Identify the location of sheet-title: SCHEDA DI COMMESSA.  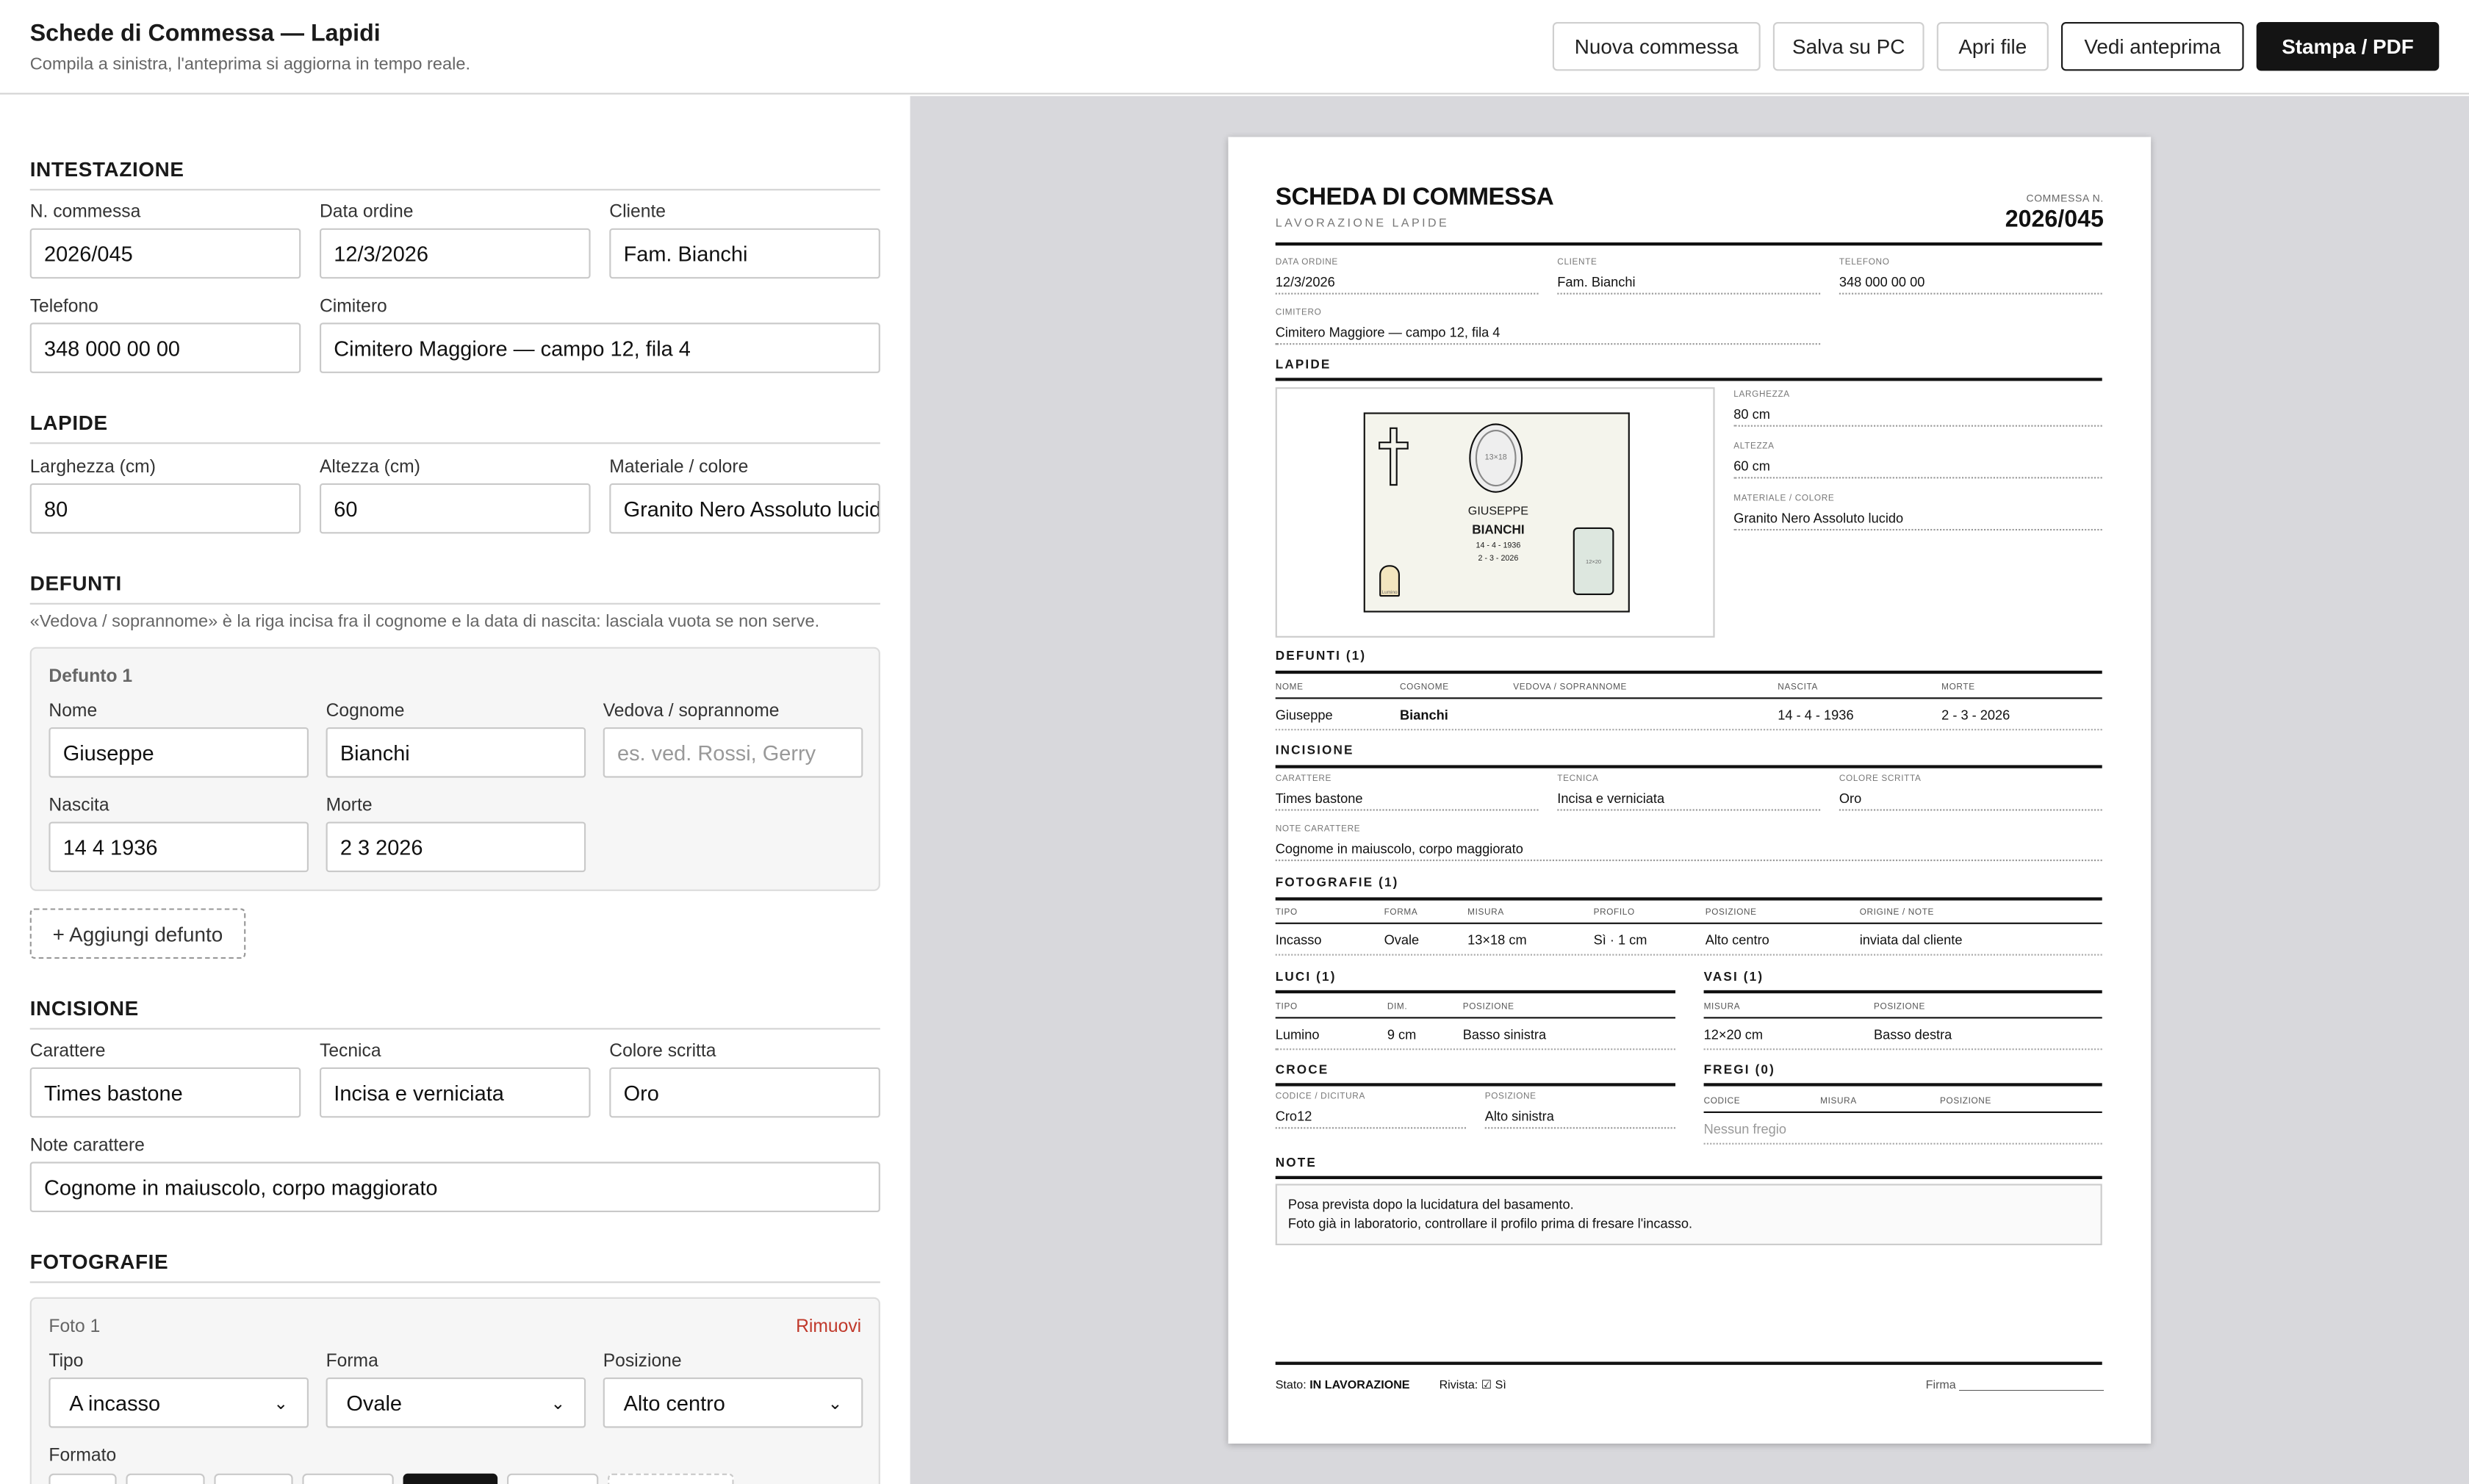
(1414, 198).